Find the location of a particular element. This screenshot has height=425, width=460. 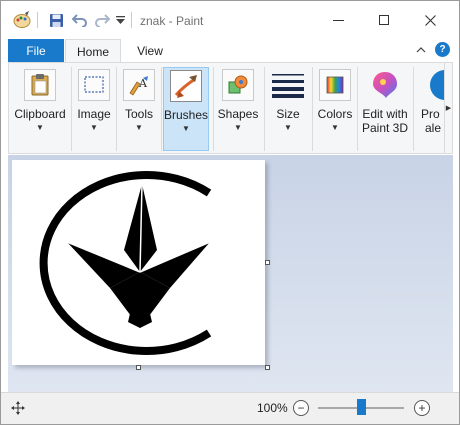

status-bar: 100% − + is located at coordinates (230, 408).